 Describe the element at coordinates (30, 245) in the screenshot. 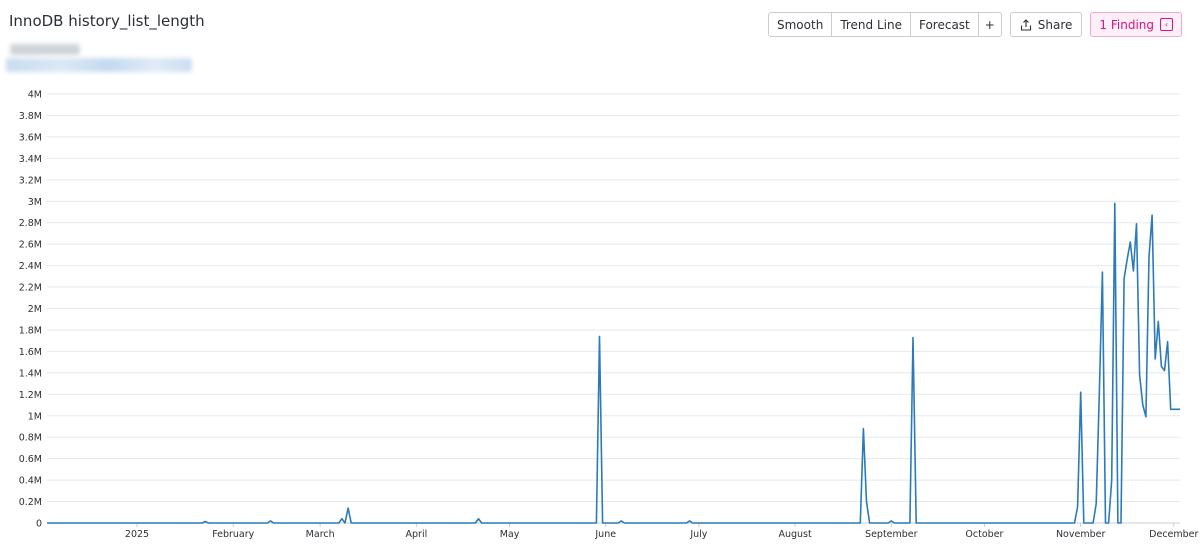

I see `y-tick-label: 2.6M` at that location.